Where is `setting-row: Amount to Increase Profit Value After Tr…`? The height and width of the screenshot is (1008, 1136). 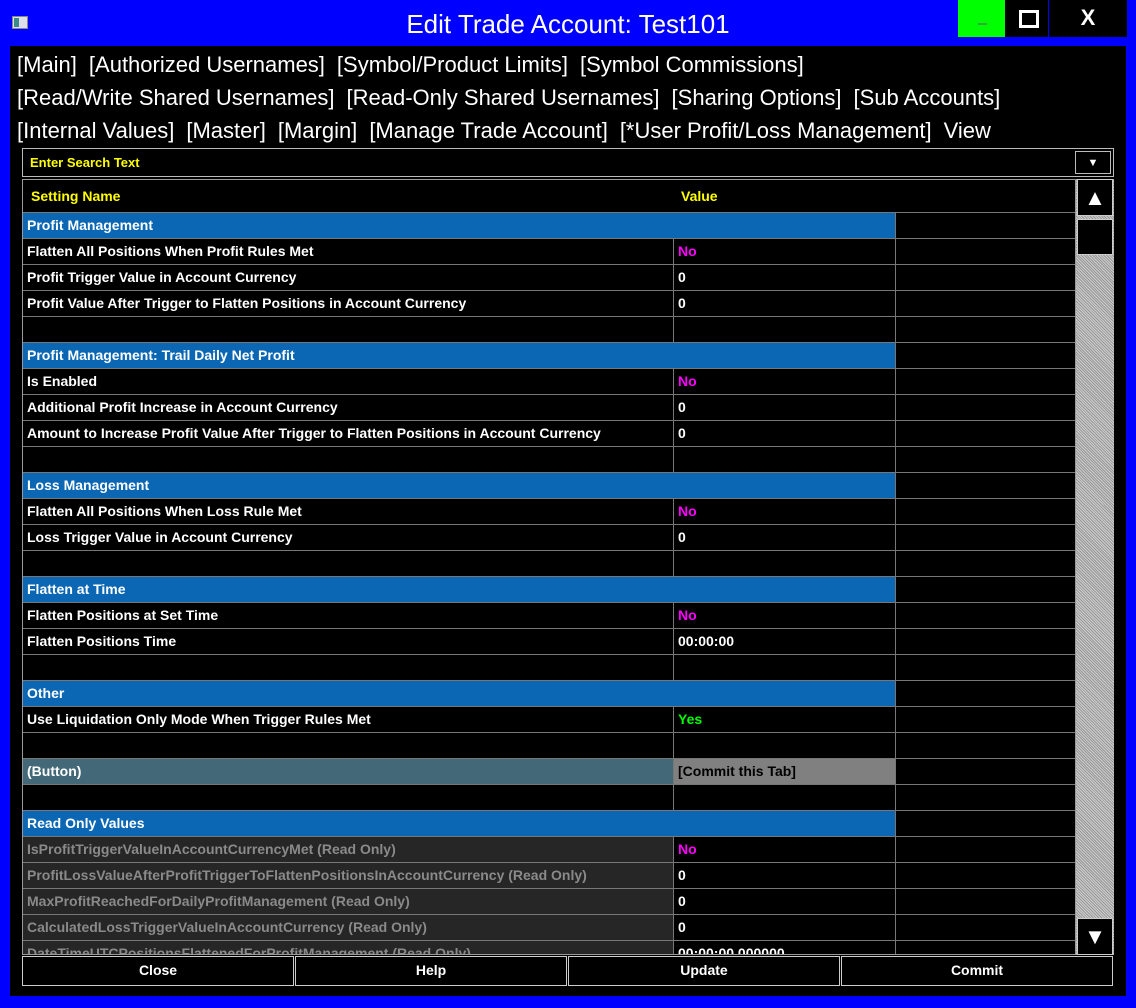 setting-row: Amount to Increase Profit Value After Tr… is located at coordinates (549, 434).